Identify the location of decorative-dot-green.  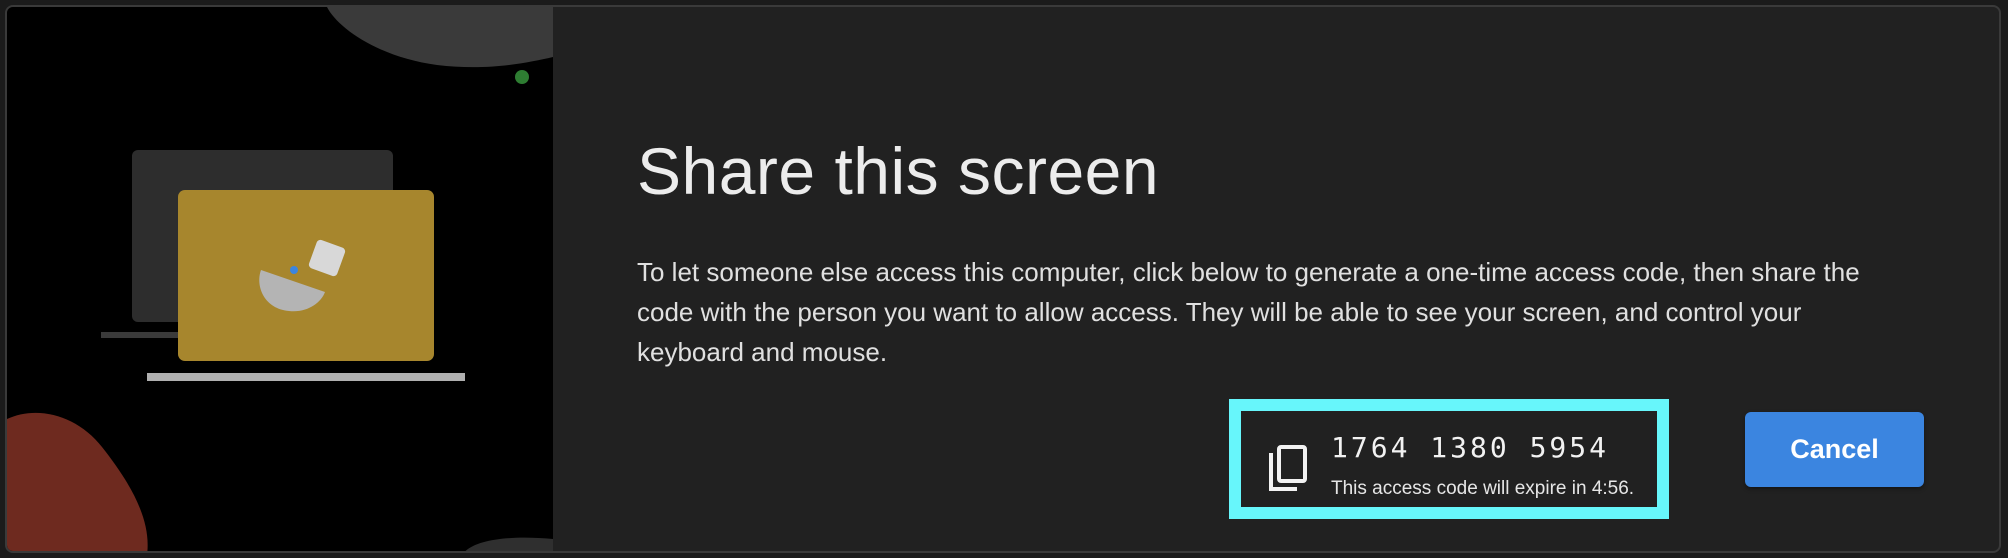
(522, 77).